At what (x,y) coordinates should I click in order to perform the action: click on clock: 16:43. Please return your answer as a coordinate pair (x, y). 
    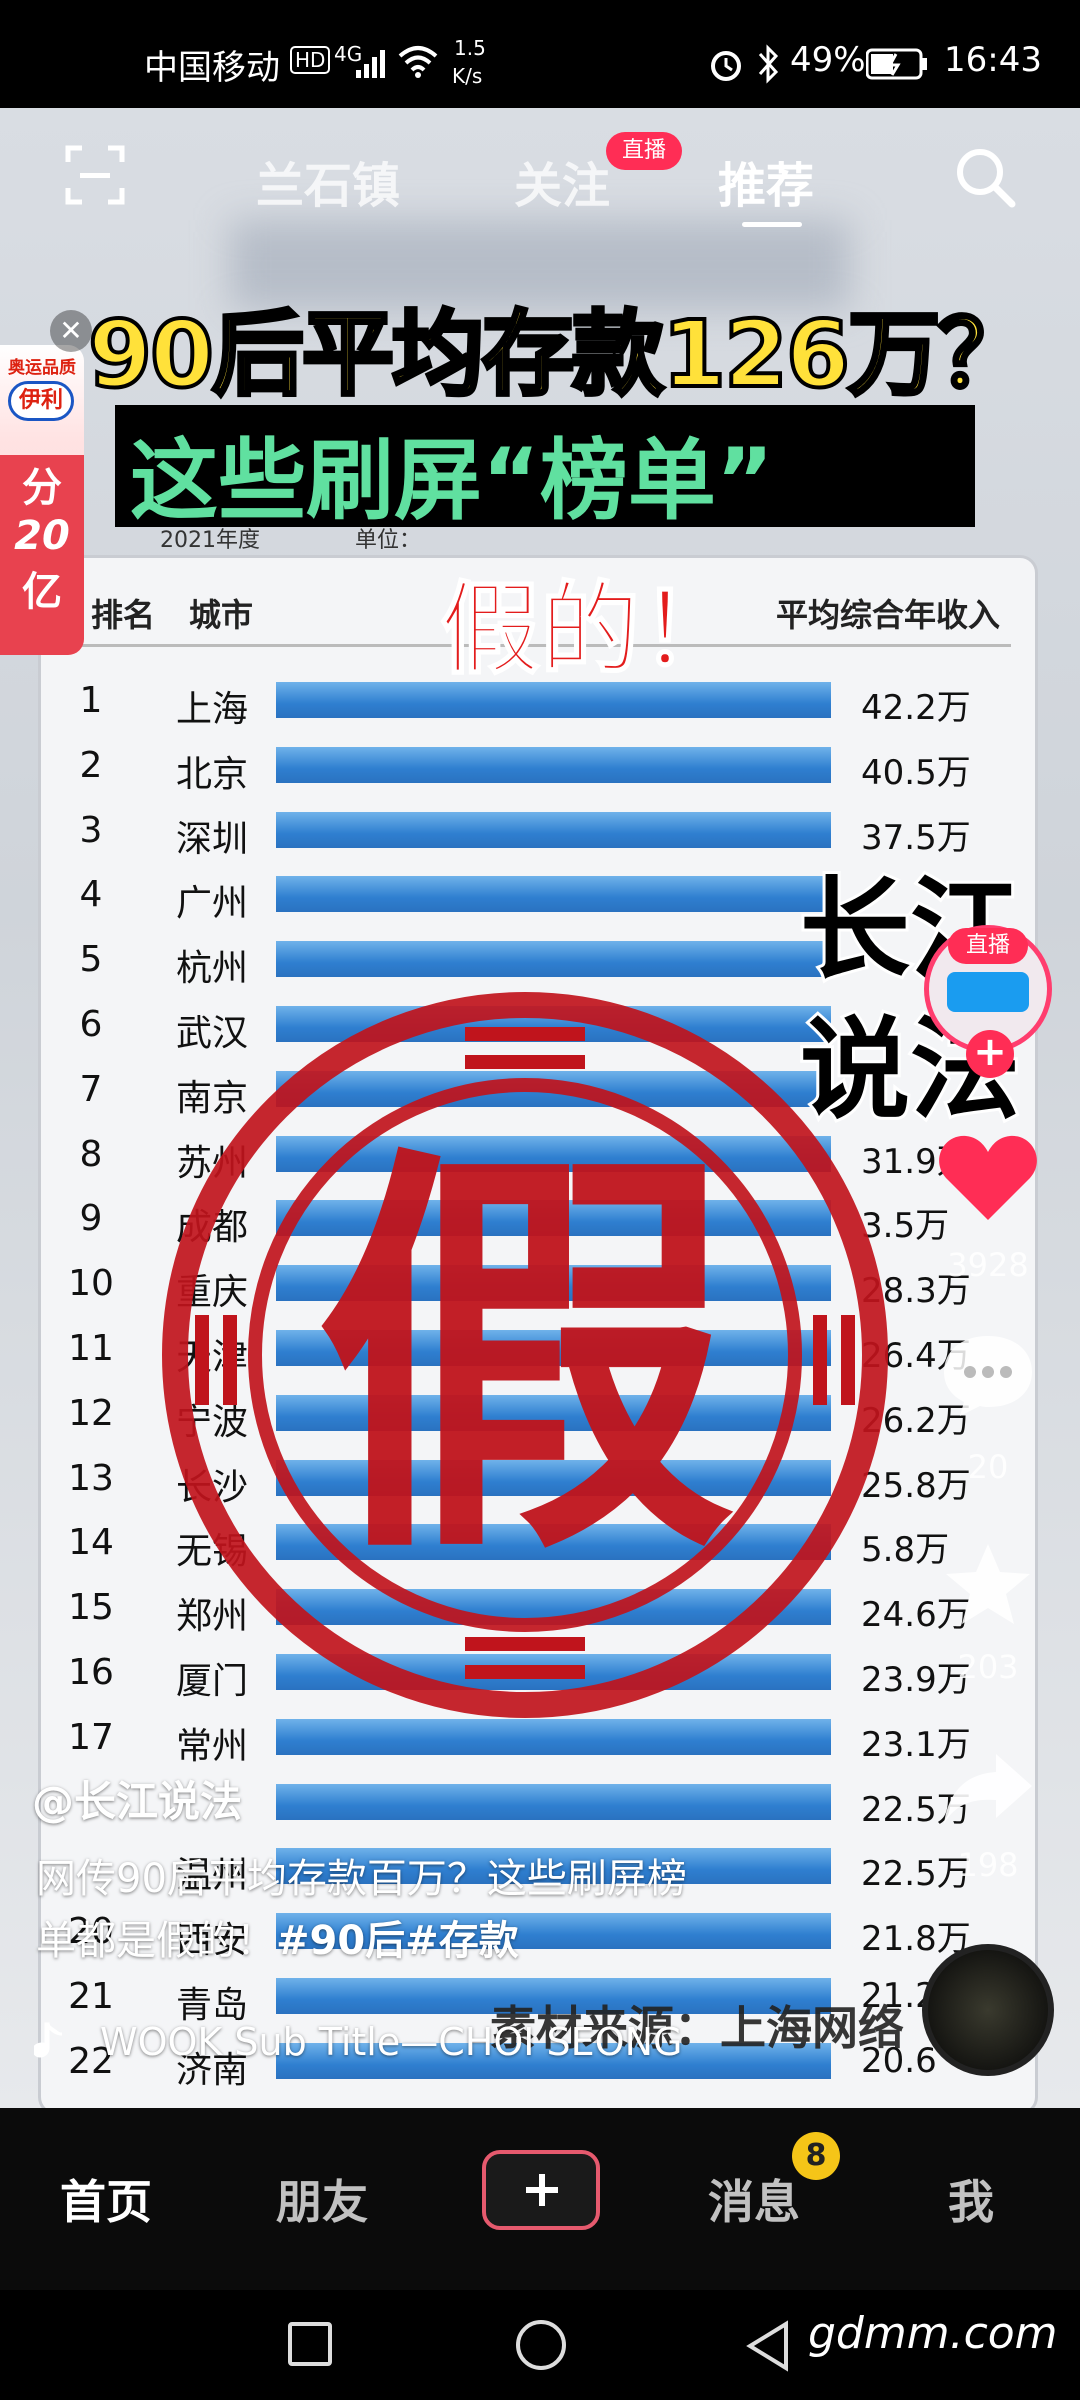
    Looking at the image, I should click on (993, 60).